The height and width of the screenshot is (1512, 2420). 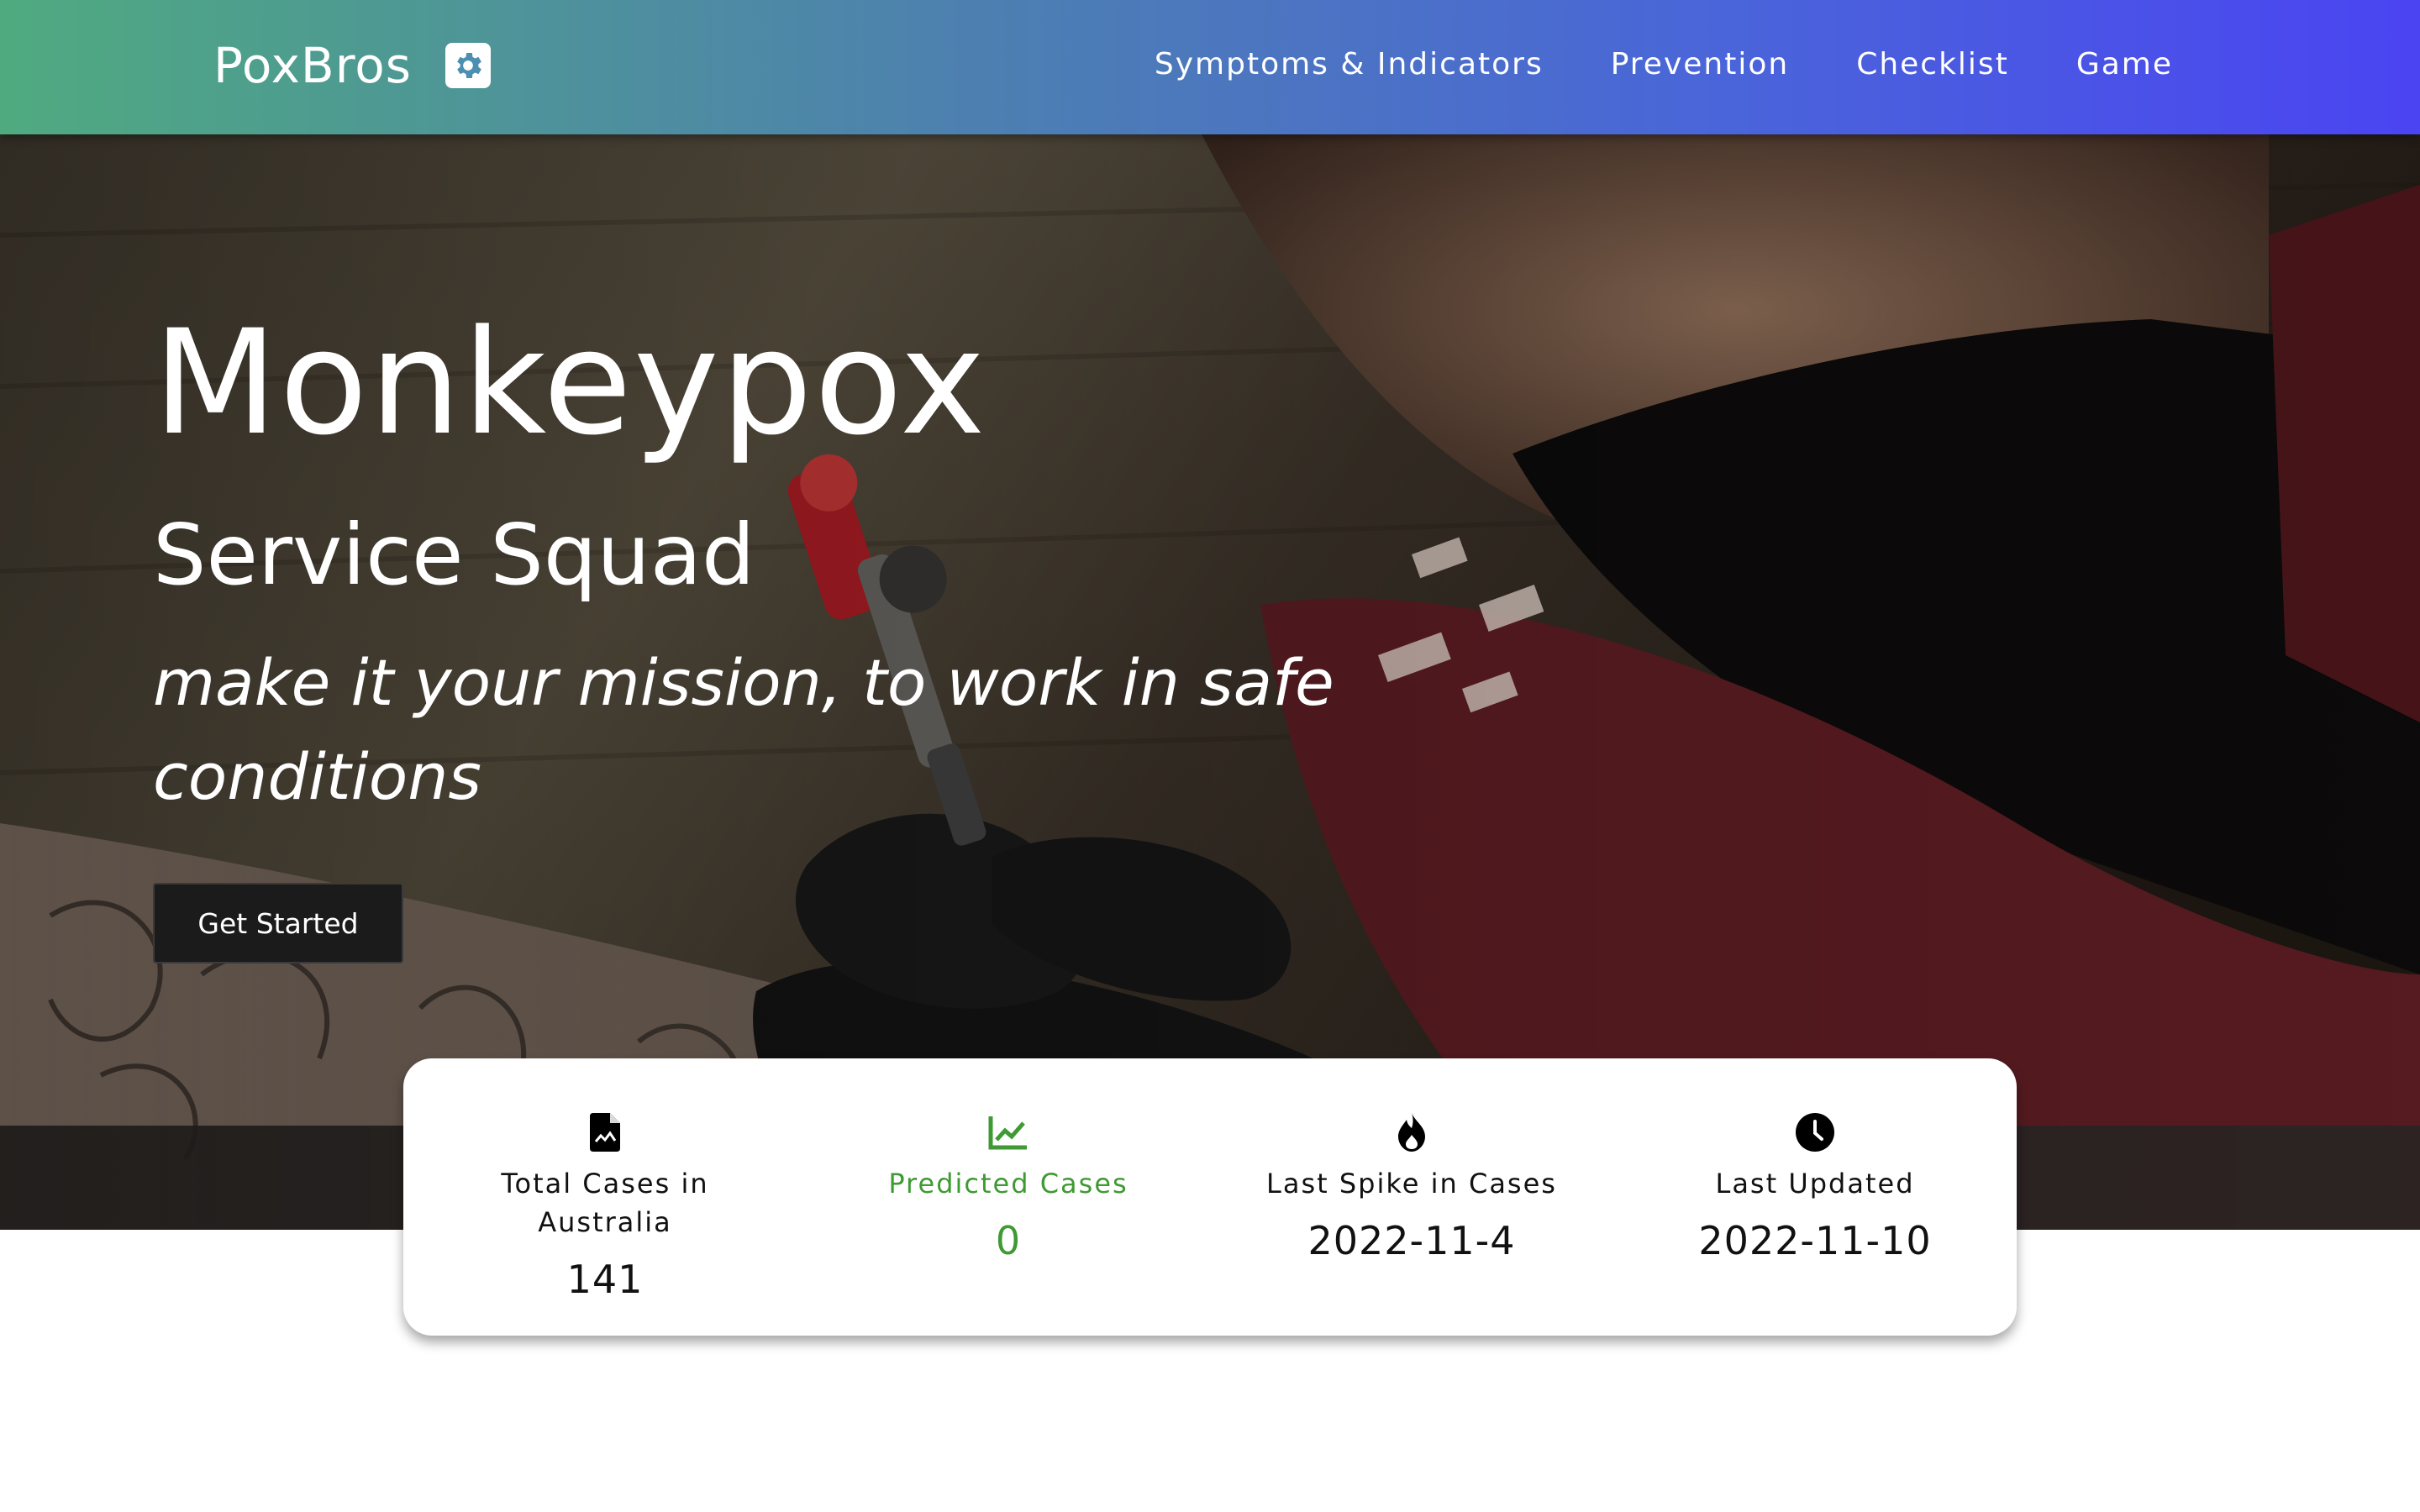 I want to click on stat-value: 0, so click(x=1008, y=1240).